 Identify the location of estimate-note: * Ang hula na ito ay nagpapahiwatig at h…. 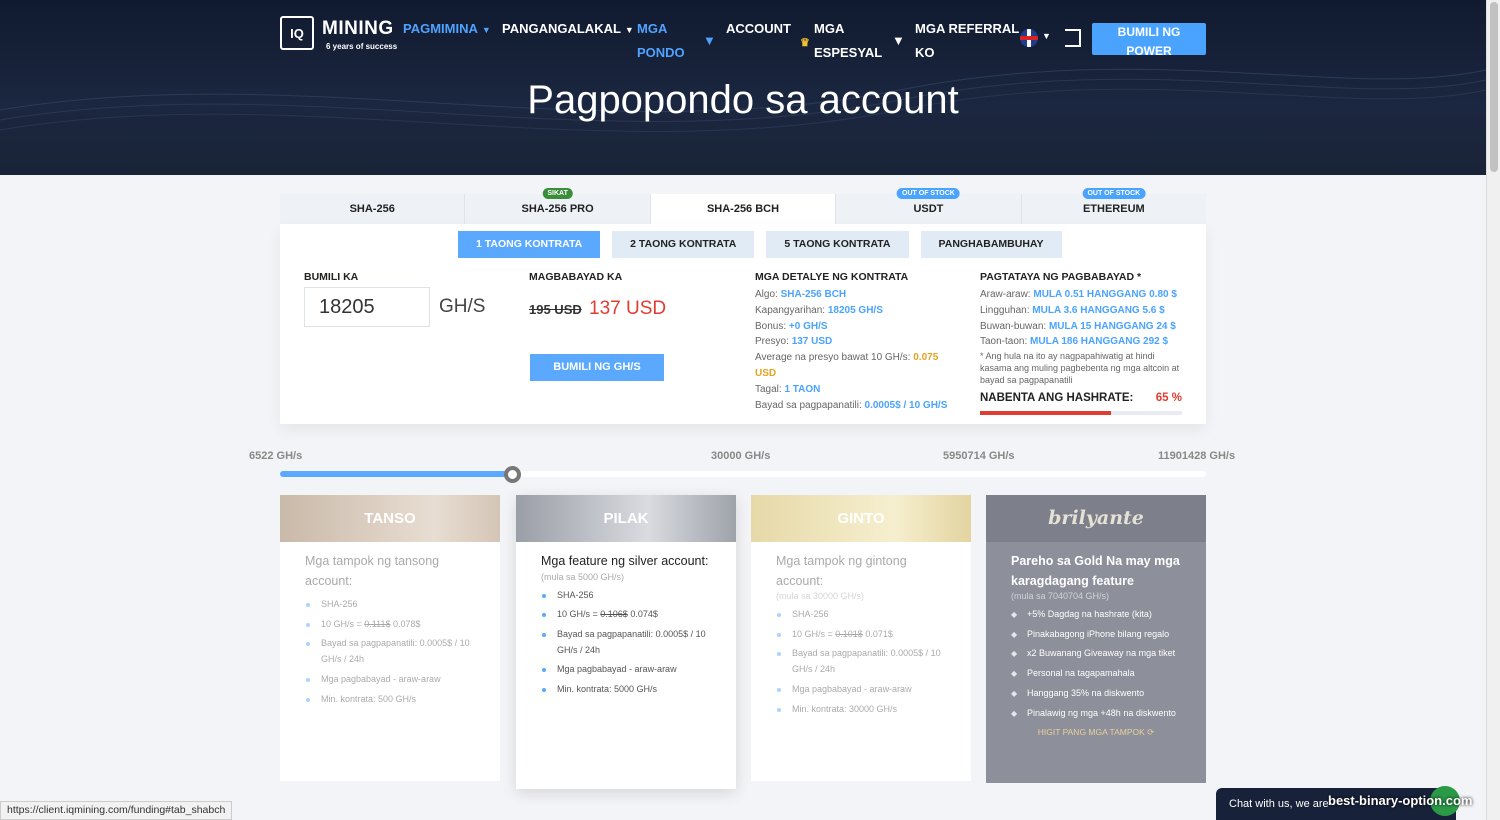
(1080, 368).